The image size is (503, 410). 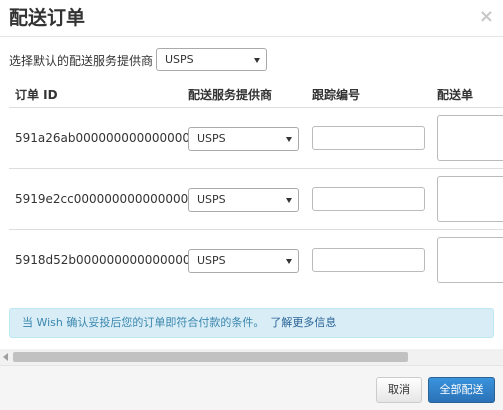 What do you see at coordinates (486, 16) in the screenshot?
I see `close-icon: ×` at bounding box center [486, 16].